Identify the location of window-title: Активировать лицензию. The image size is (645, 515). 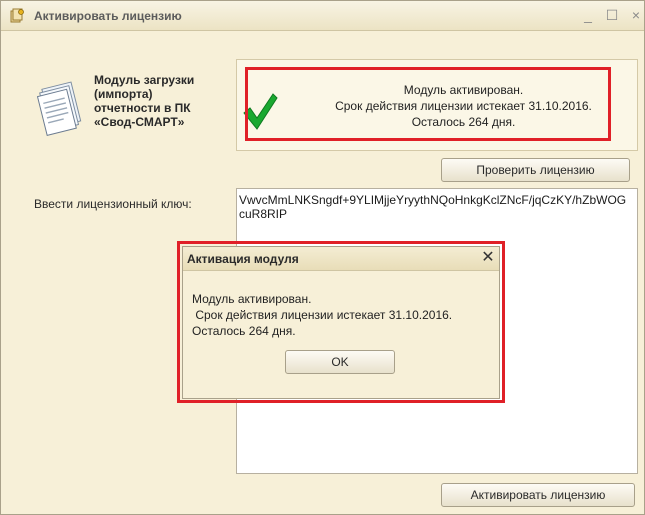
(108, 16).